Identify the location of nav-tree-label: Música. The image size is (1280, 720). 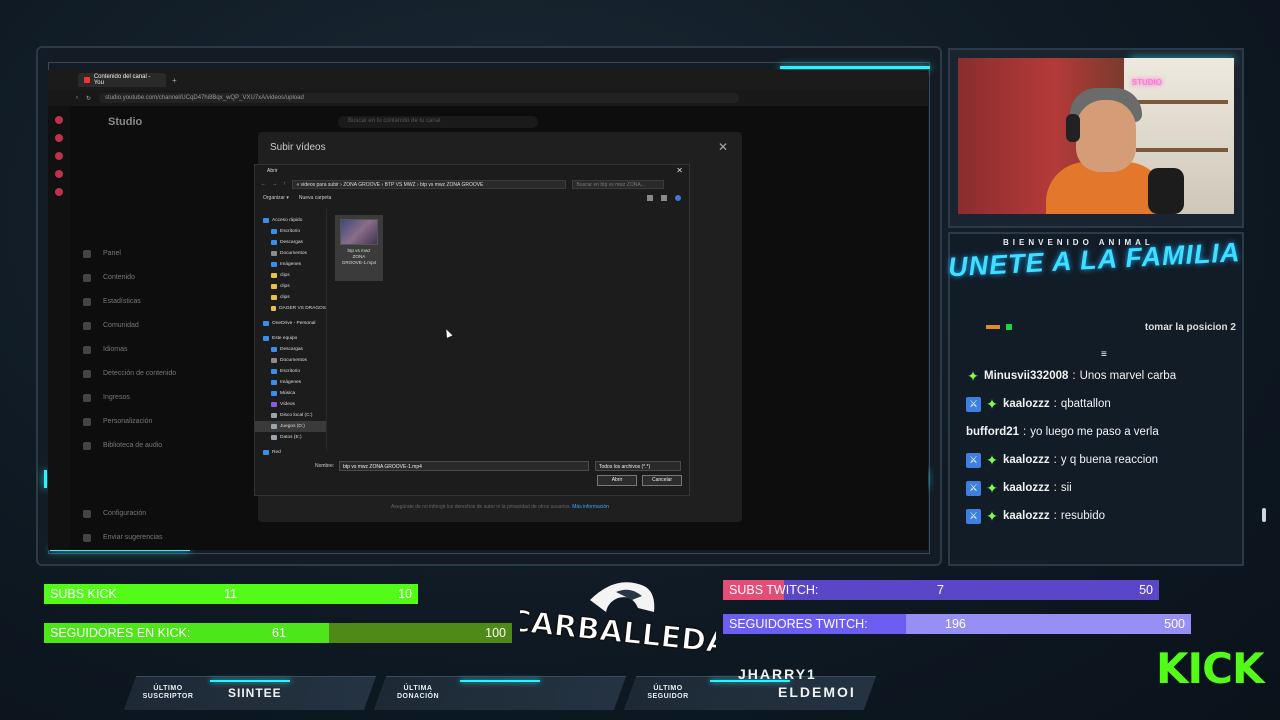
(288, 393).